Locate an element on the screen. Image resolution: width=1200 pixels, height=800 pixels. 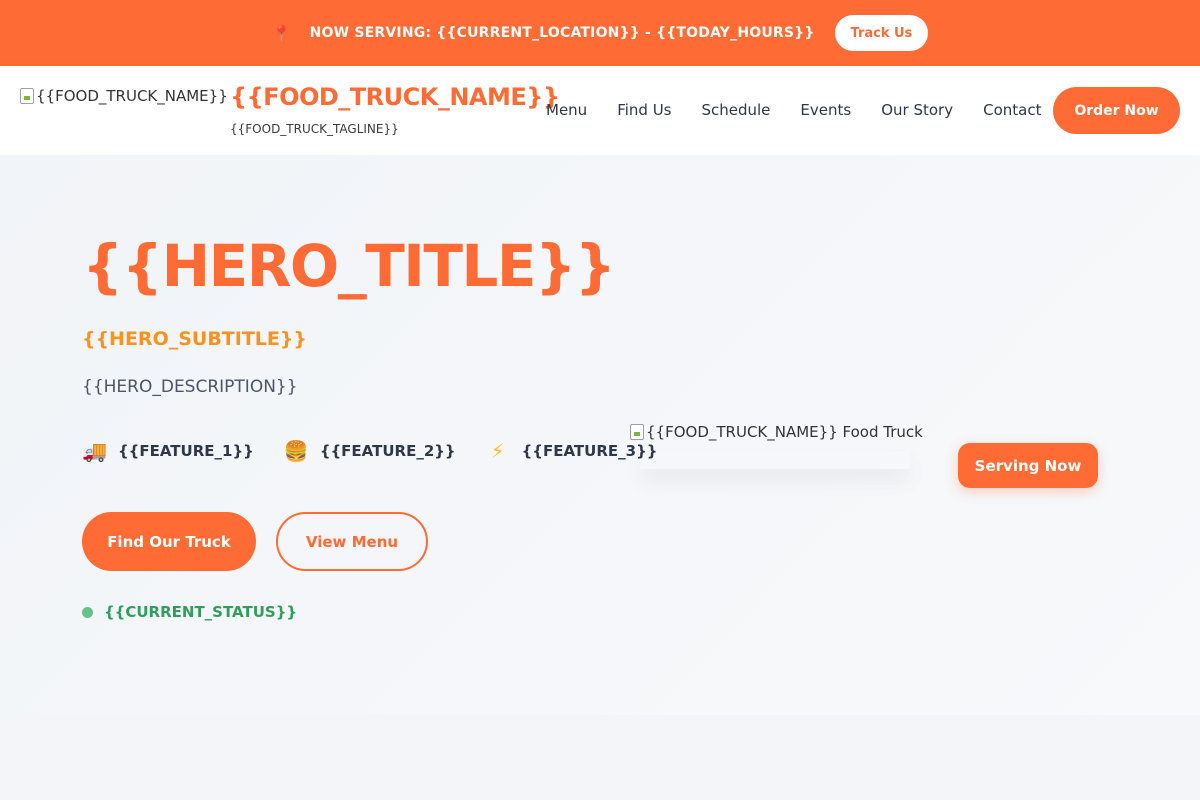
status-dot-icon is located at coordinates (87, 612).